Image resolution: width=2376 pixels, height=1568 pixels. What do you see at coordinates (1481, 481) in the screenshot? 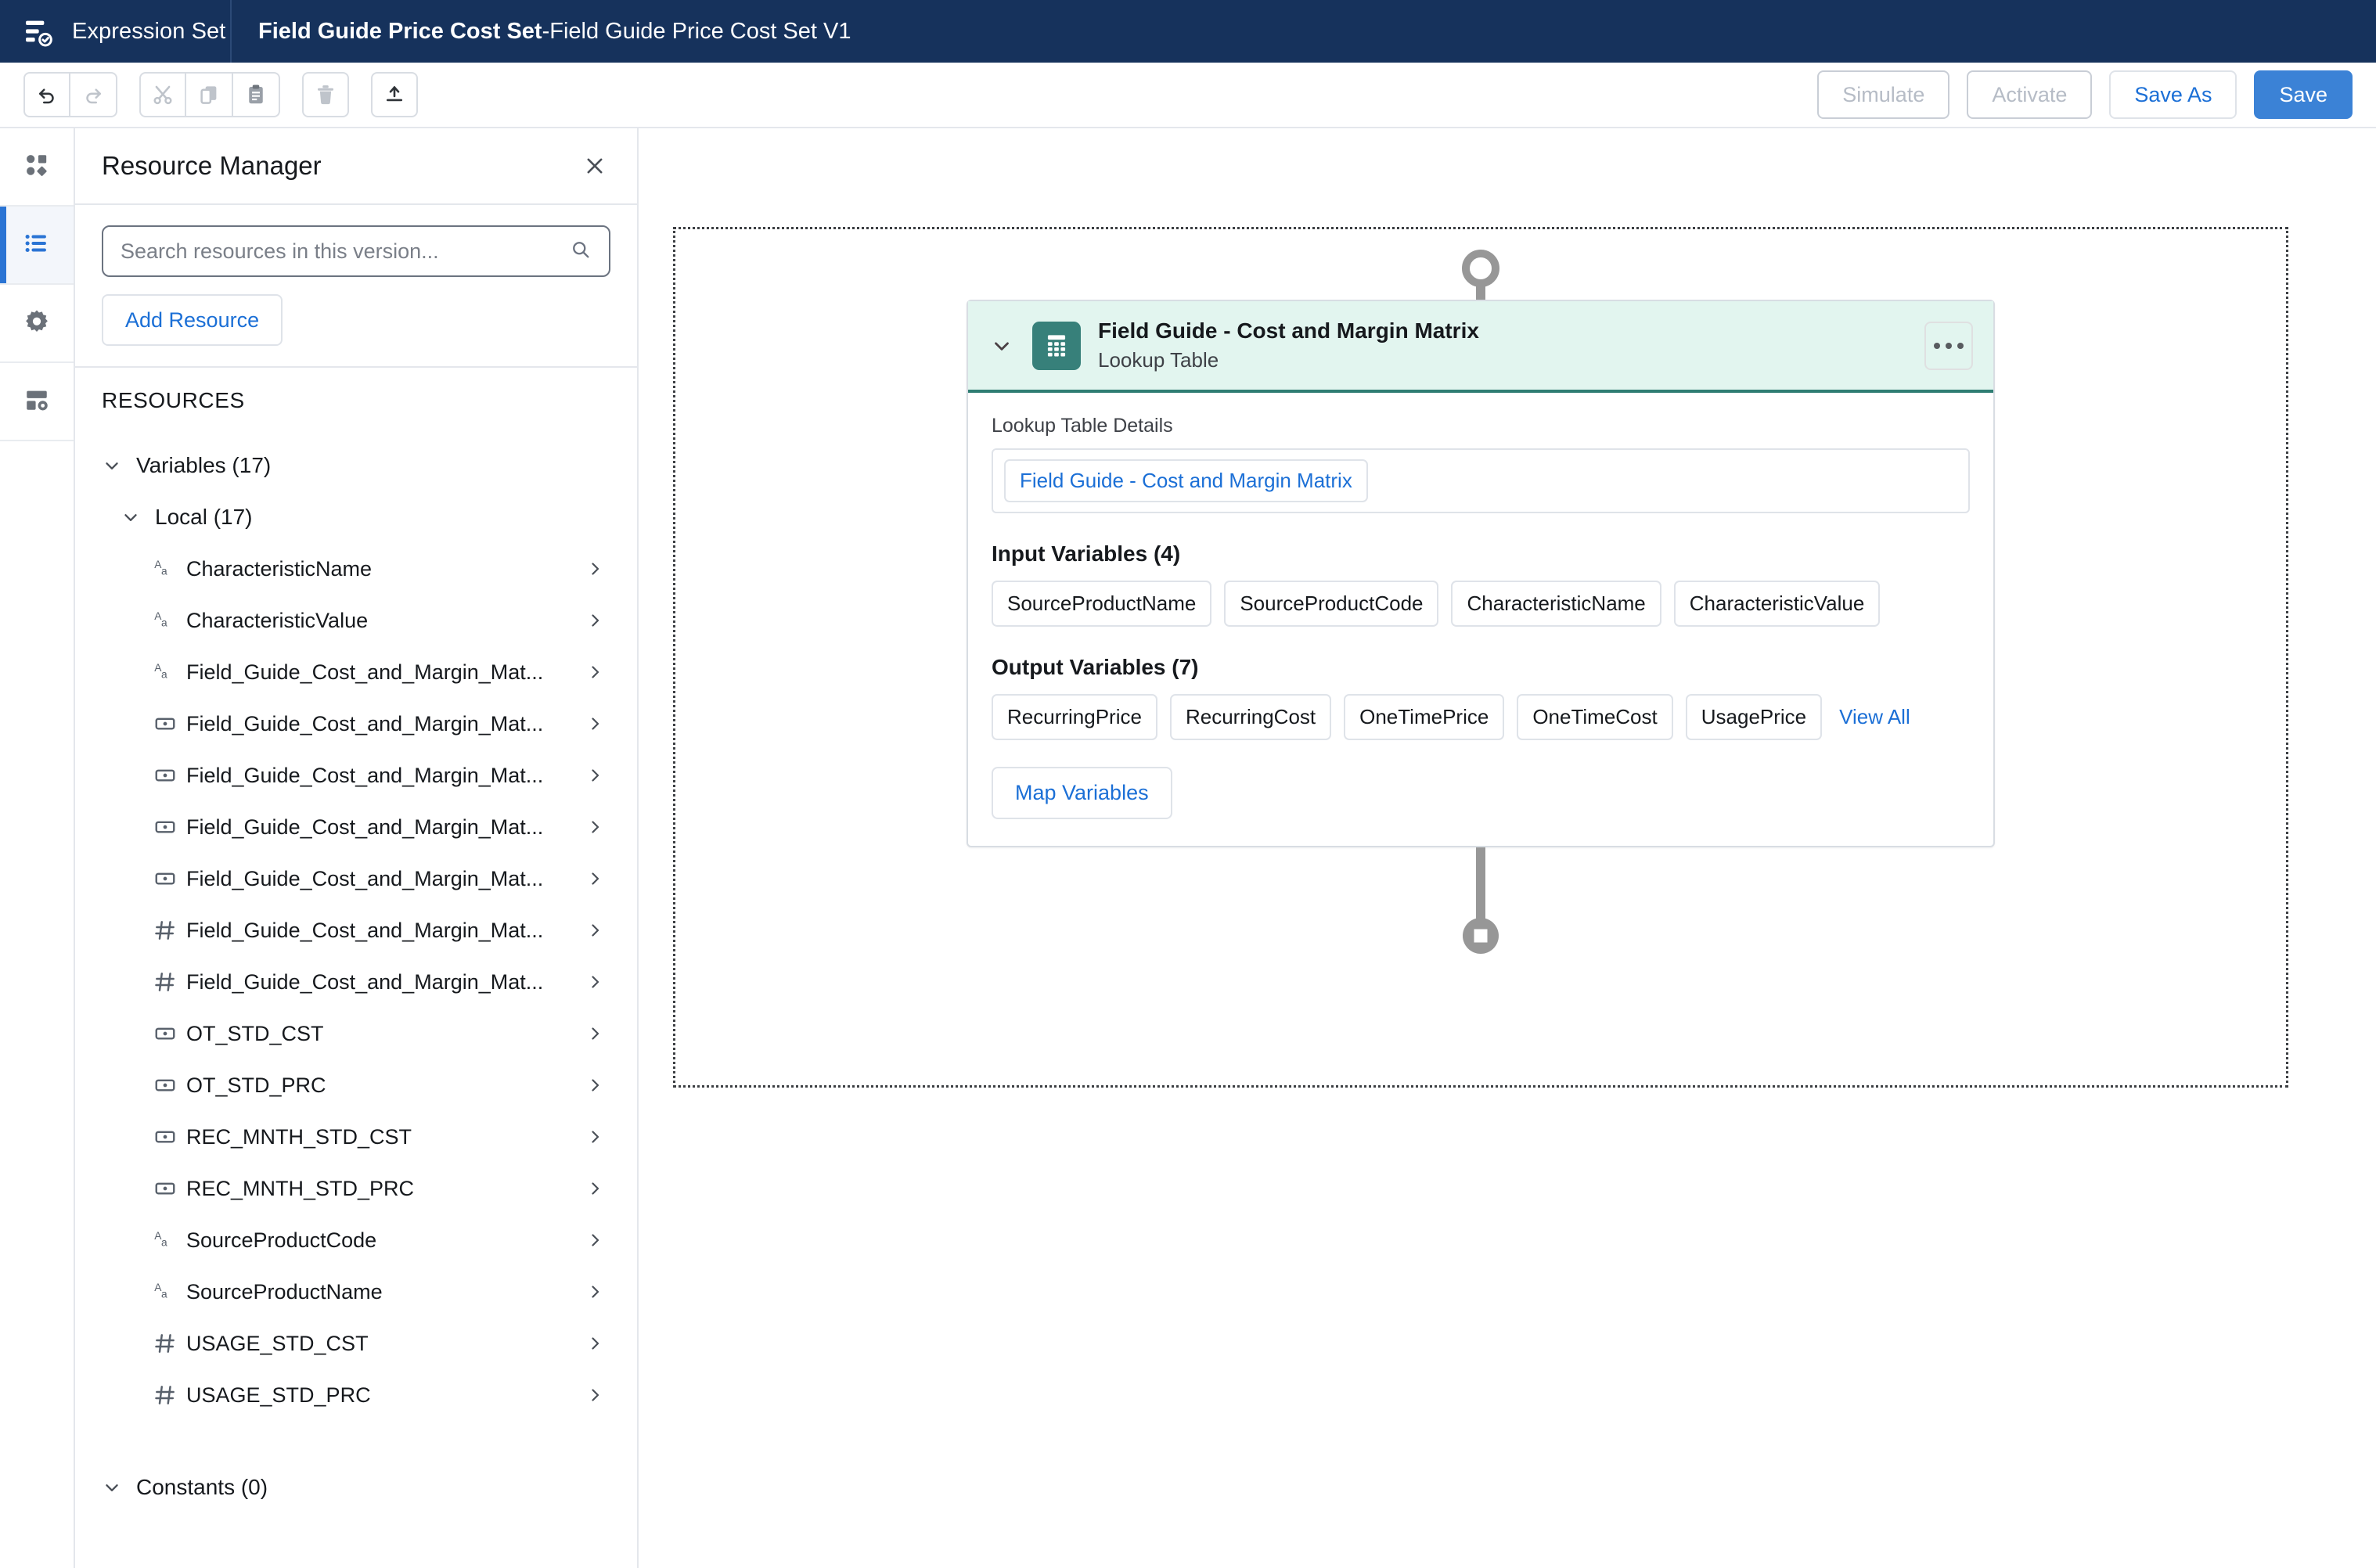
I see `lookup-details-box: Field Guide - Cost and Margin Matrix` at bounding box center [1481, 481].